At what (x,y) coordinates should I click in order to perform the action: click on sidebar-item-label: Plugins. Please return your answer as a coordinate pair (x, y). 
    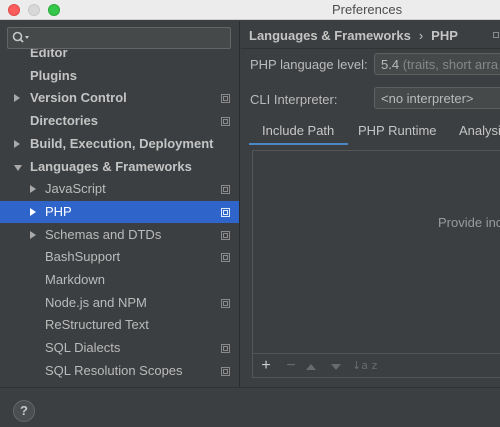
    Looking at the image, I should click on (53, 75).